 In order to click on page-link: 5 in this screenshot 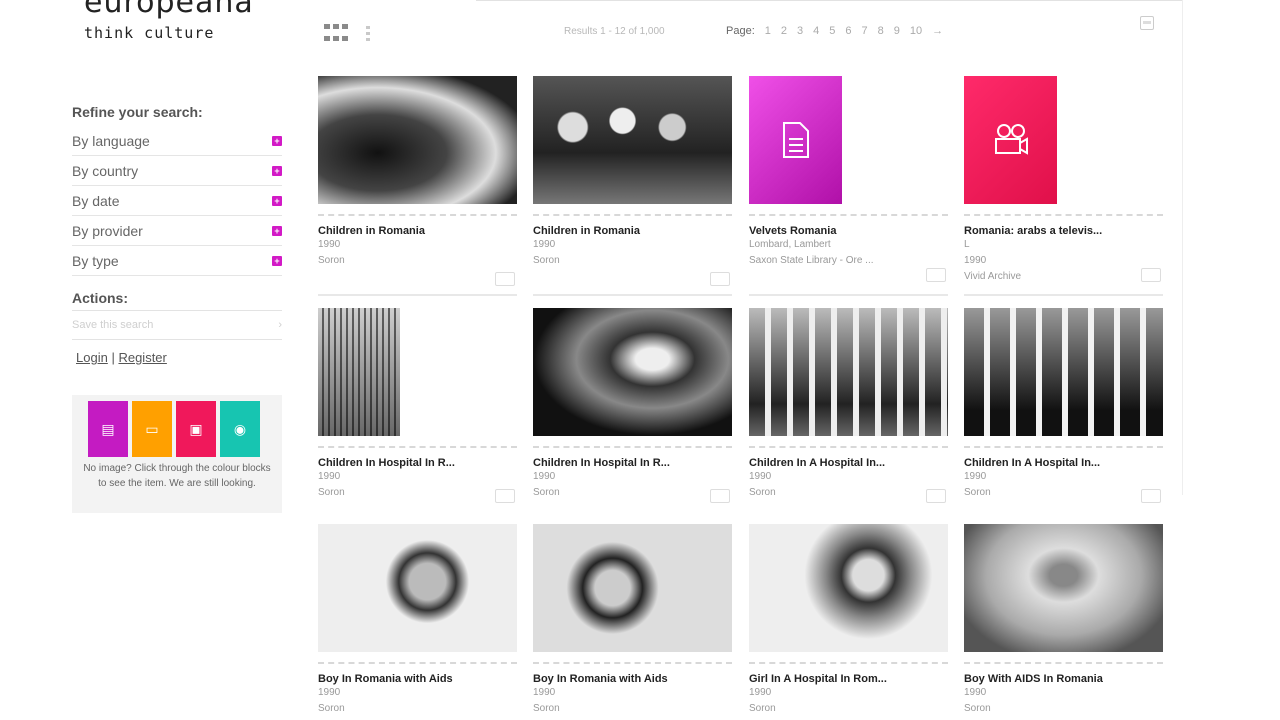, I will do `click(832, 31)`.